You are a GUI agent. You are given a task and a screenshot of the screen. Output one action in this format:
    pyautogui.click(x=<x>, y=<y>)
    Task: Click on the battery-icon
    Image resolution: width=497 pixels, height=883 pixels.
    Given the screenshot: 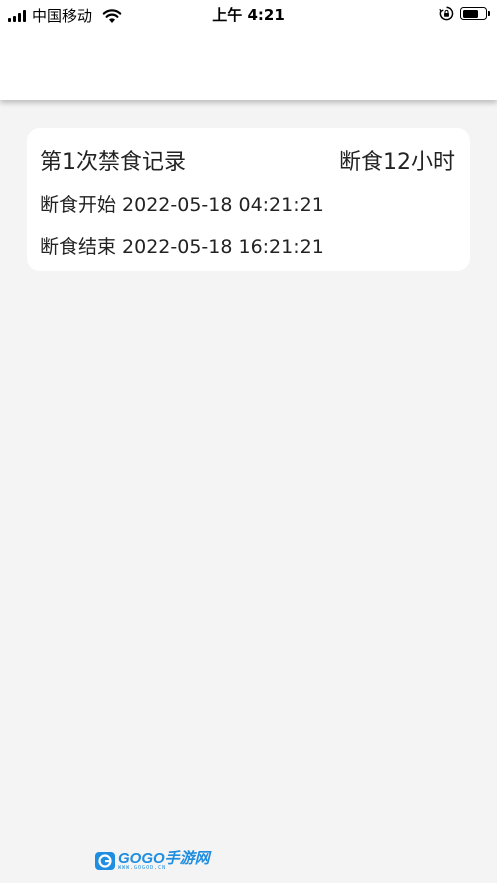 What is the action you would take?
    pyautogui.click(x=475, y=13)
    